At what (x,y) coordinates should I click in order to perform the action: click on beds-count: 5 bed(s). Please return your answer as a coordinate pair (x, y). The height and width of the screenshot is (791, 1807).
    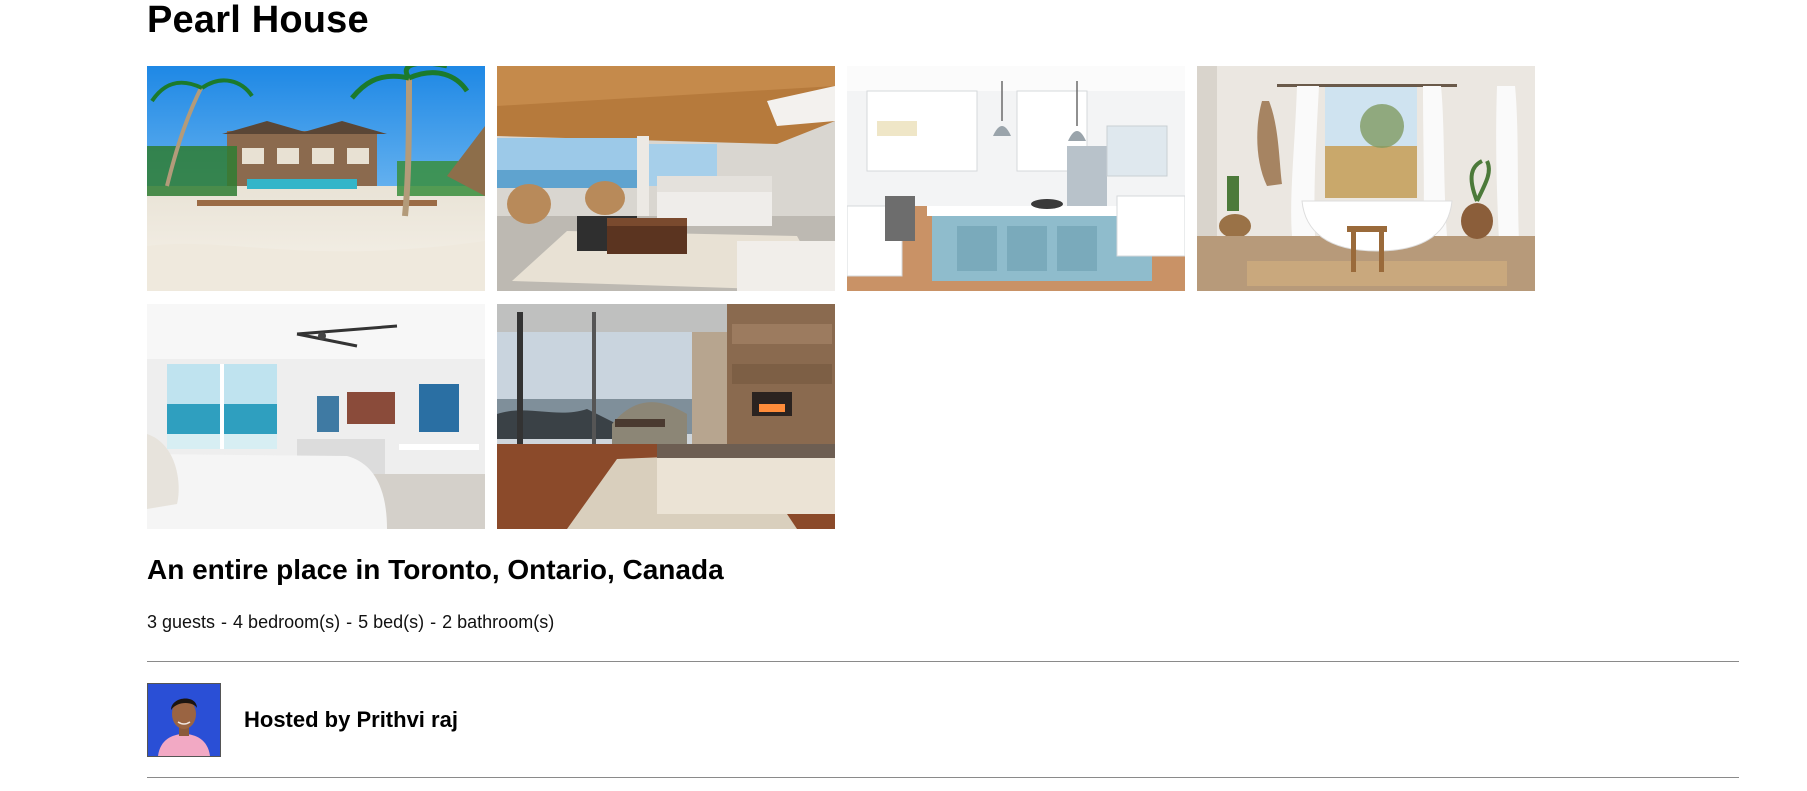
    Looking at the image, I should click on (391, 622).